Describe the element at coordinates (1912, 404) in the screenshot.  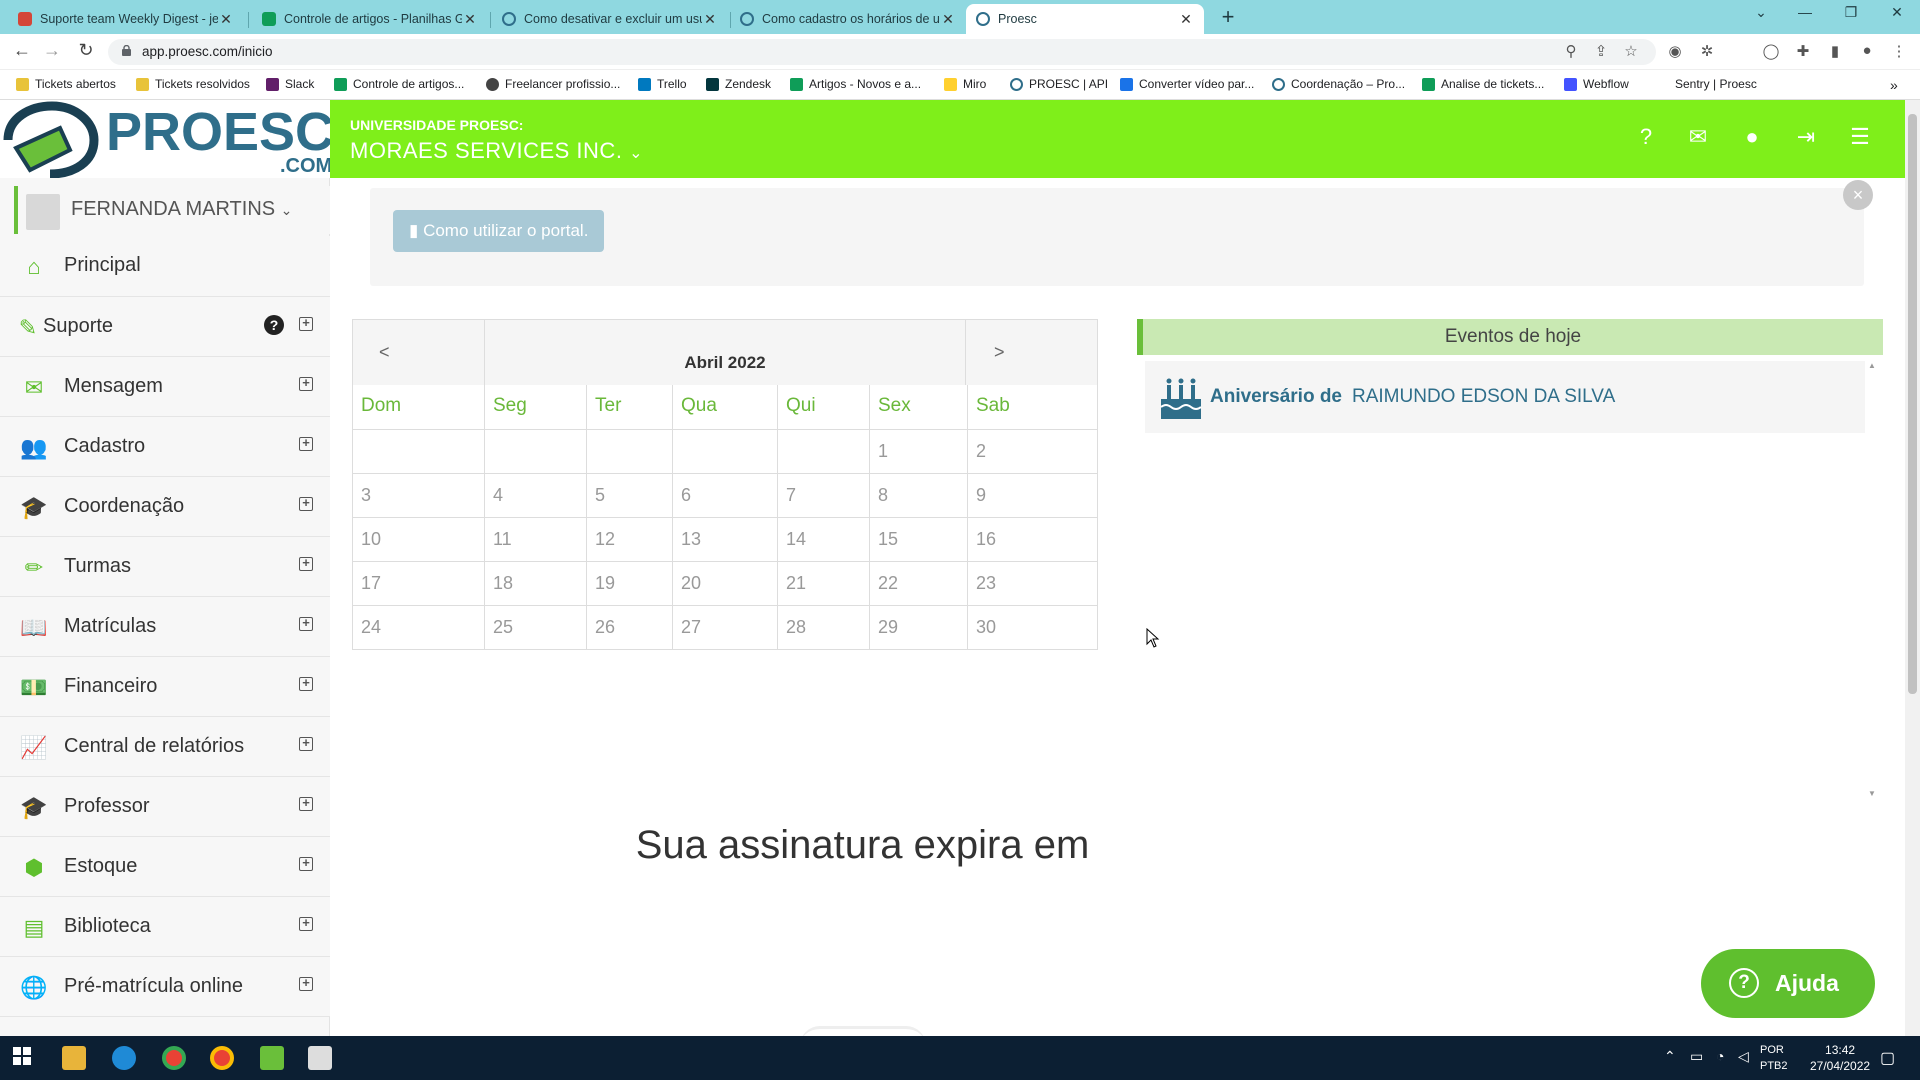
I see `scrollbar-thumb` at that location.